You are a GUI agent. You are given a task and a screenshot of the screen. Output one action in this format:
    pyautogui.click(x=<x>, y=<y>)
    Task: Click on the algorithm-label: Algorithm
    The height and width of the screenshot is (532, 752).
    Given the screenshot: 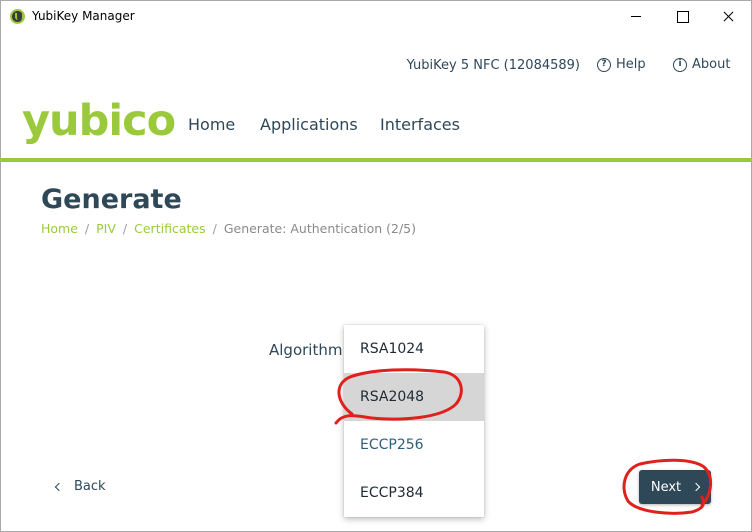 What is the action you would take?
    pyautogui.click(x=306, y=350)
    